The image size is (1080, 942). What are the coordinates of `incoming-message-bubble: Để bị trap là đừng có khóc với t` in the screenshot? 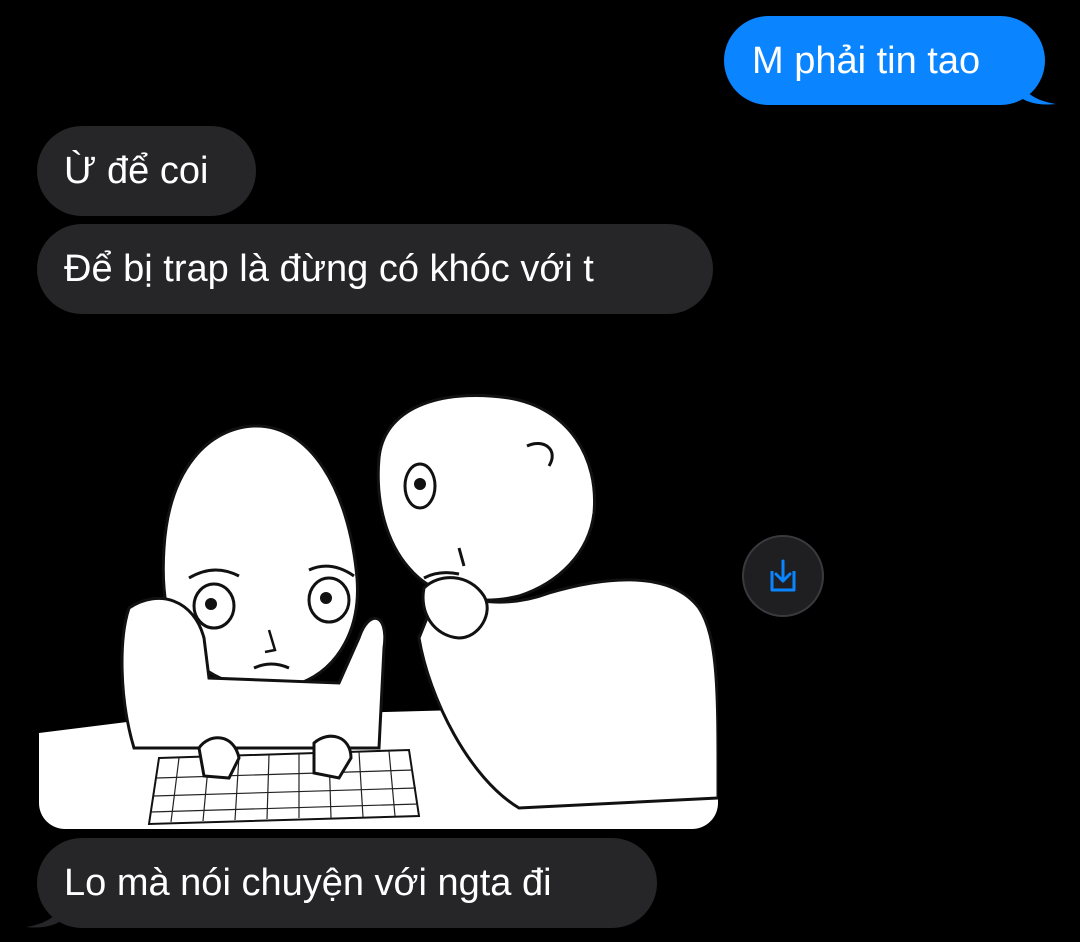 It's located at (375, 269).